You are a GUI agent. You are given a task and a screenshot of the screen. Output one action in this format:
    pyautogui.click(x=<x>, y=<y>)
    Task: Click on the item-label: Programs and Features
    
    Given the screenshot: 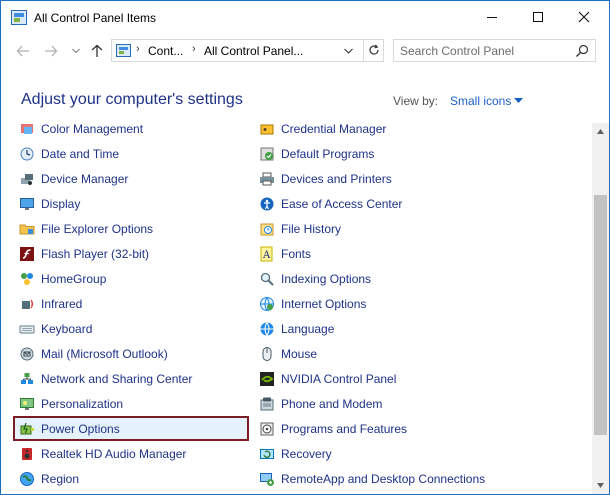 What is the action you would take?
    pyautogui.click(x=344, y=428)
    